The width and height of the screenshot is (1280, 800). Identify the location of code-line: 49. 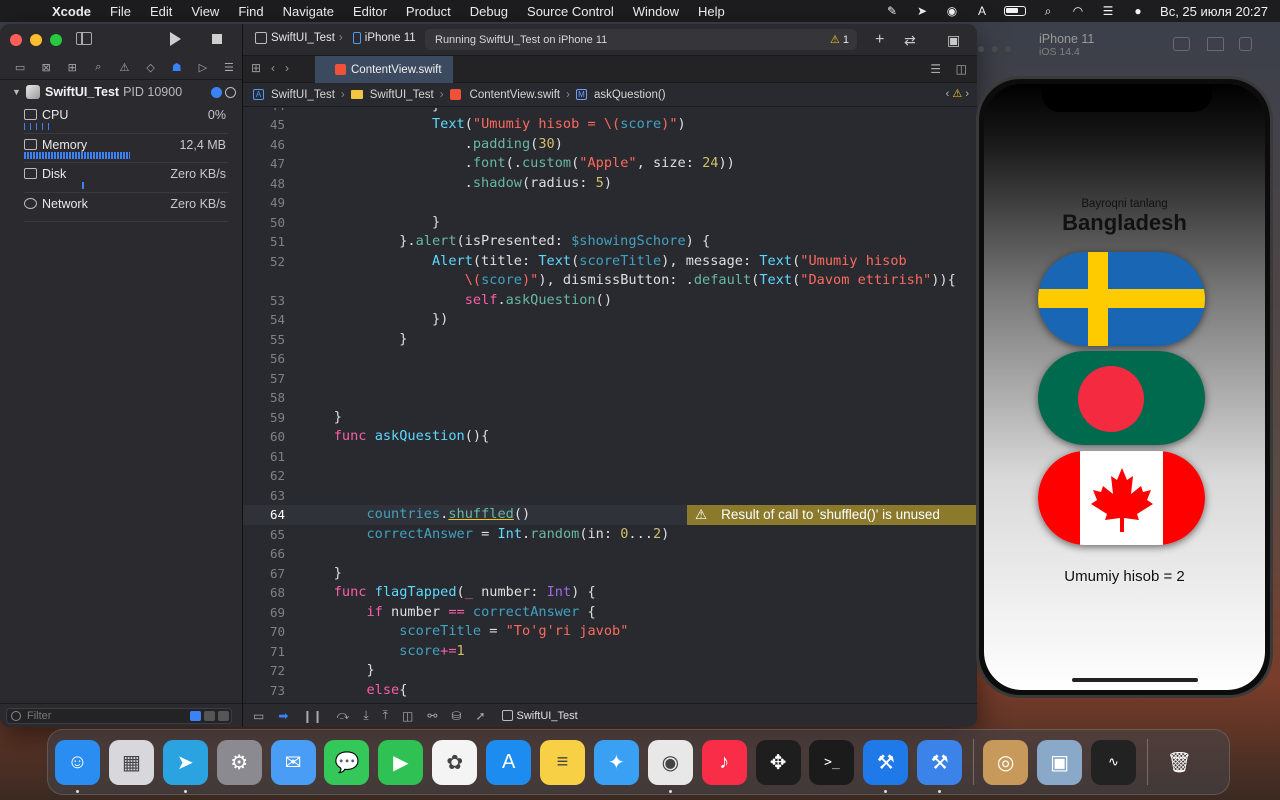
(610, 203).